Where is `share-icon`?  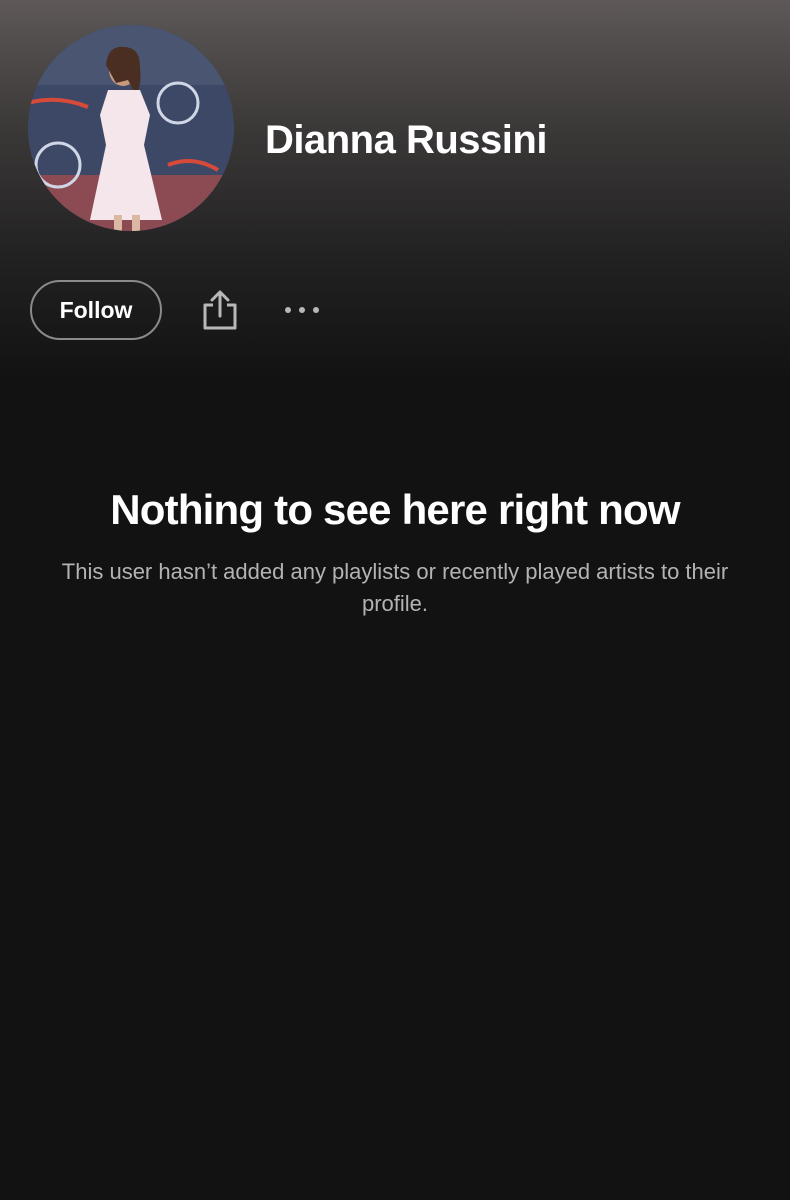 share-icon is located at coordinates (220, 310).